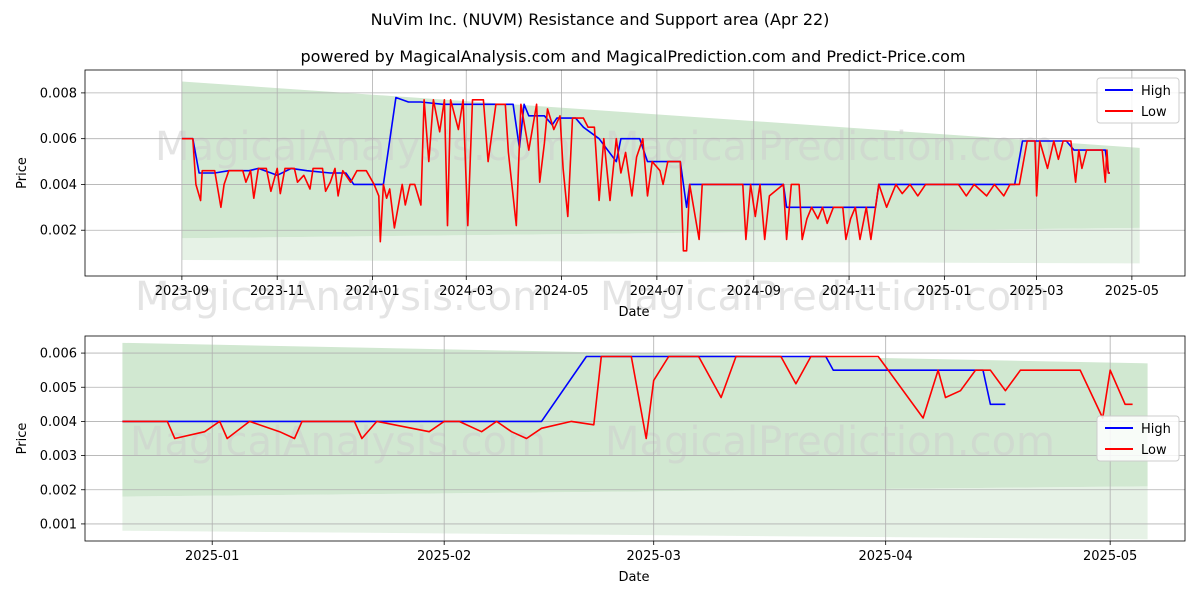  Describe the element at coordinates (444, 556) in the screenshot. I see `x-tick-label: 2025-02` at that location.